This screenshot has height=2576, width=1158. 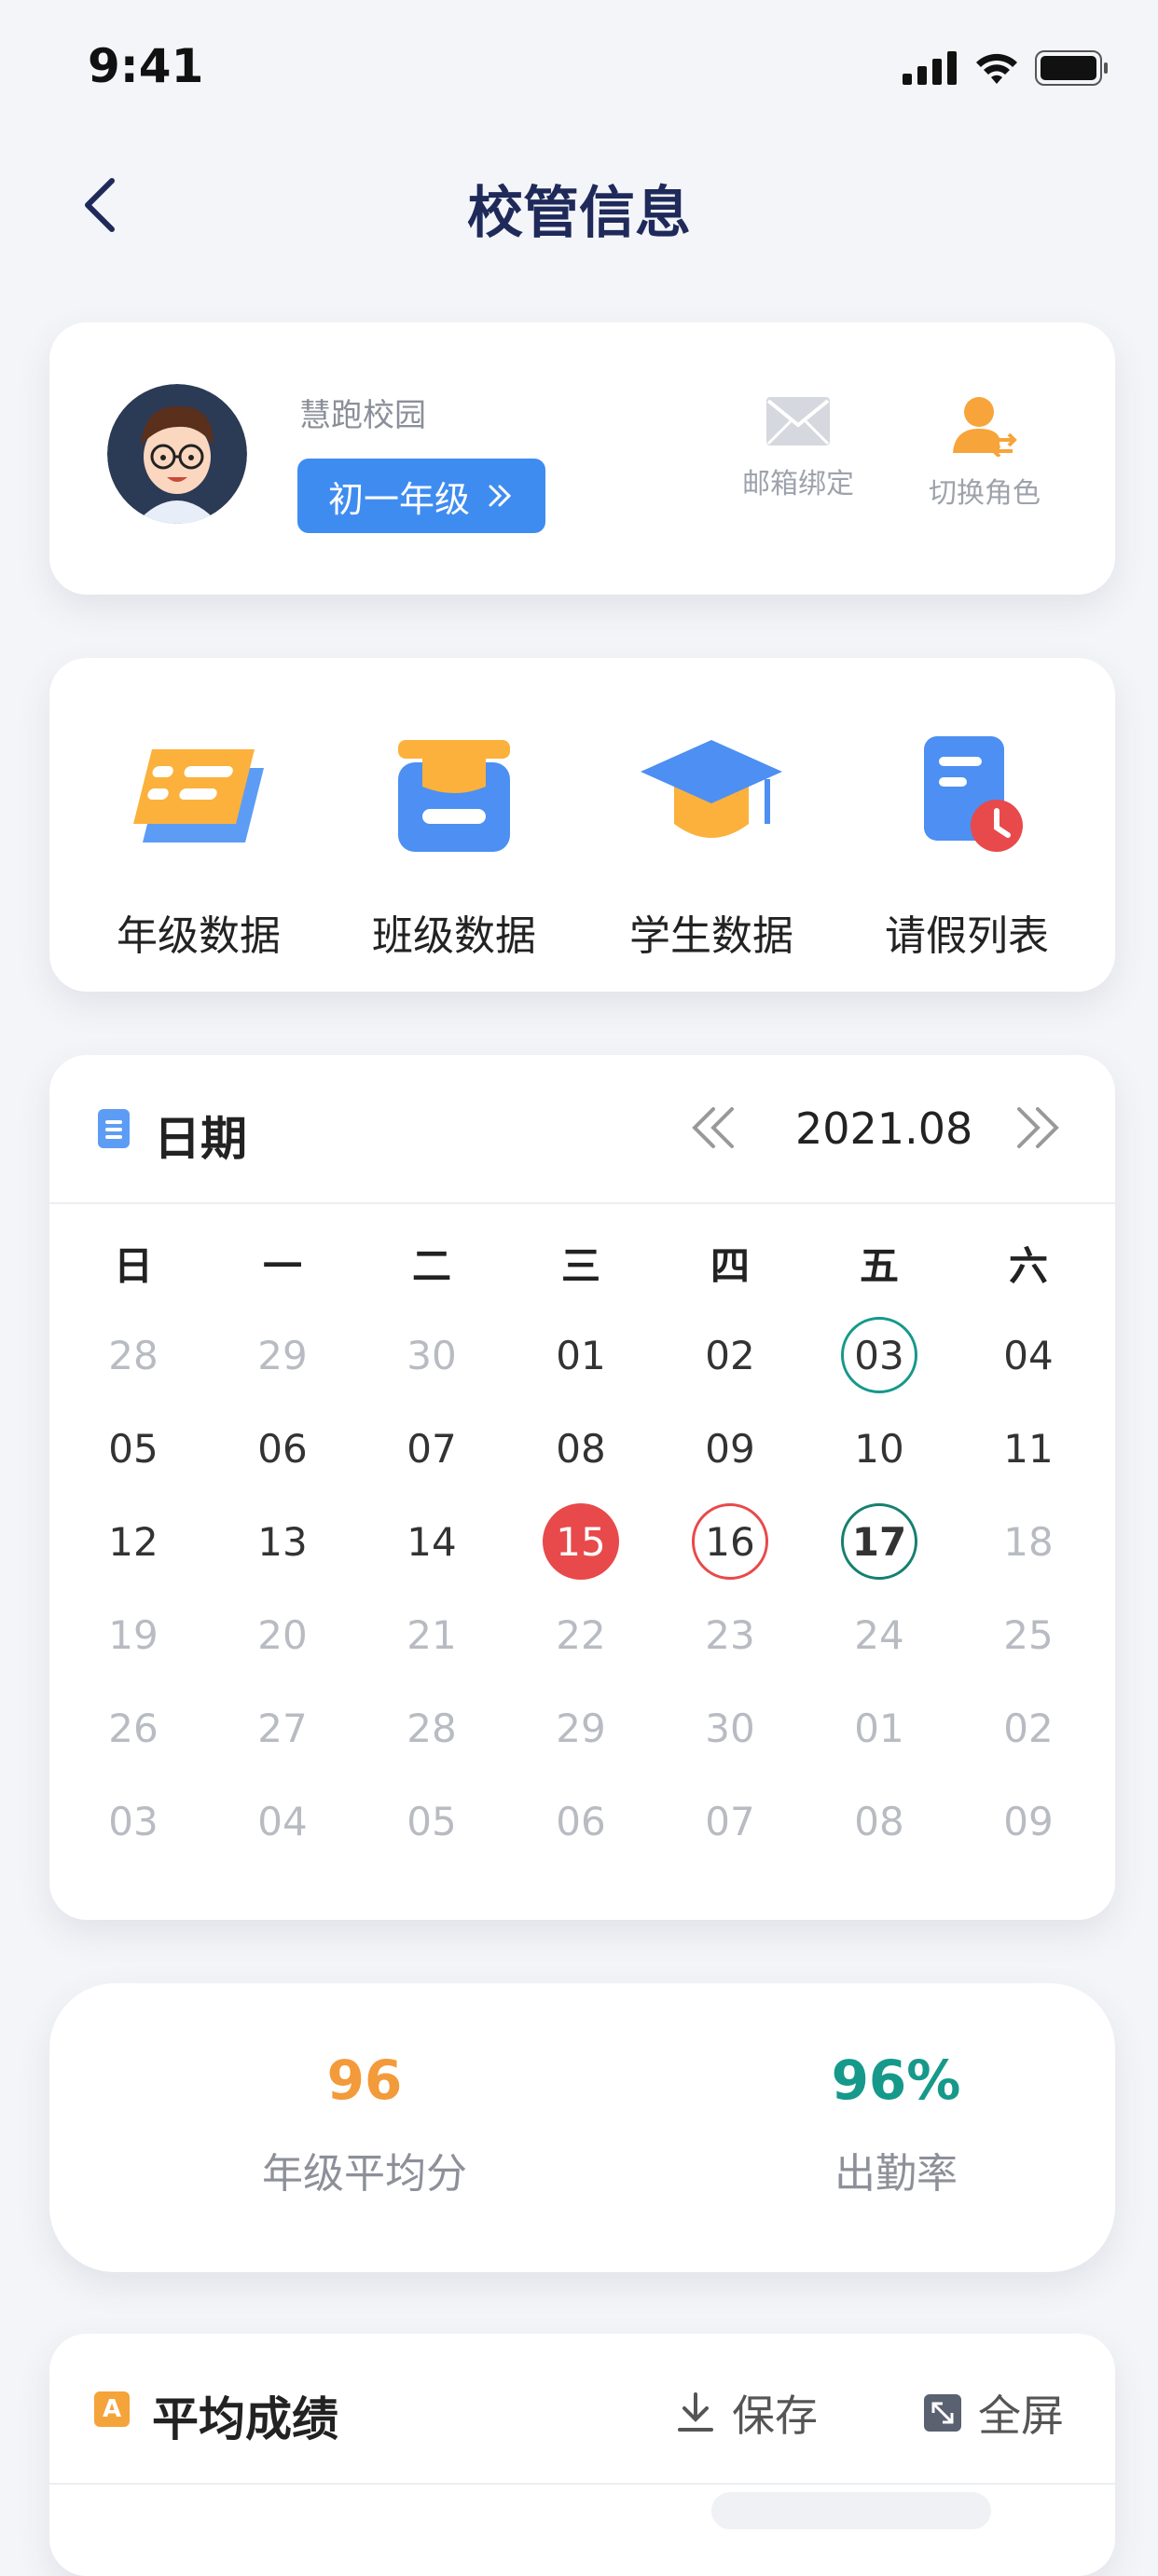 I want to click on calendar-day: 23, so click(x=730, y=1634).